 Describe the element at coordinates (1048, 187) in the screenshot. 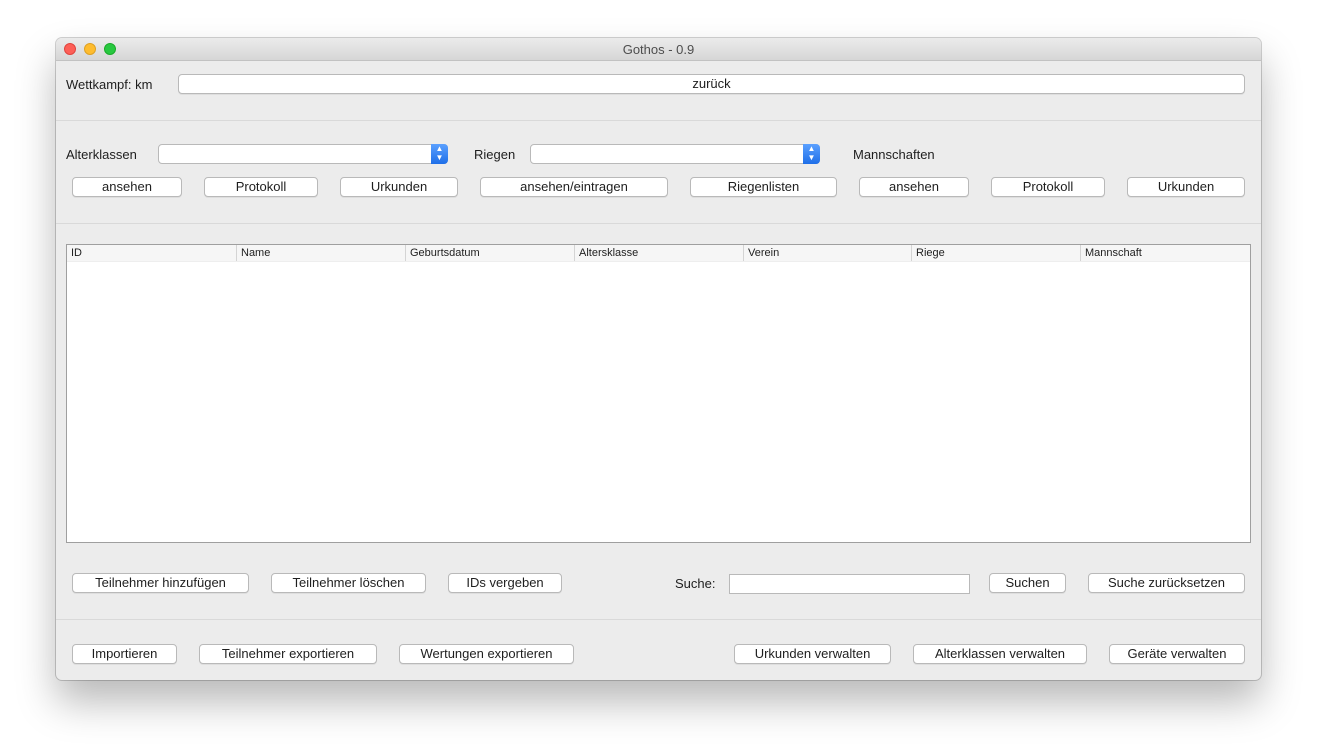

I see `mannschaften-protokoll-button: Protokoll` at that location.